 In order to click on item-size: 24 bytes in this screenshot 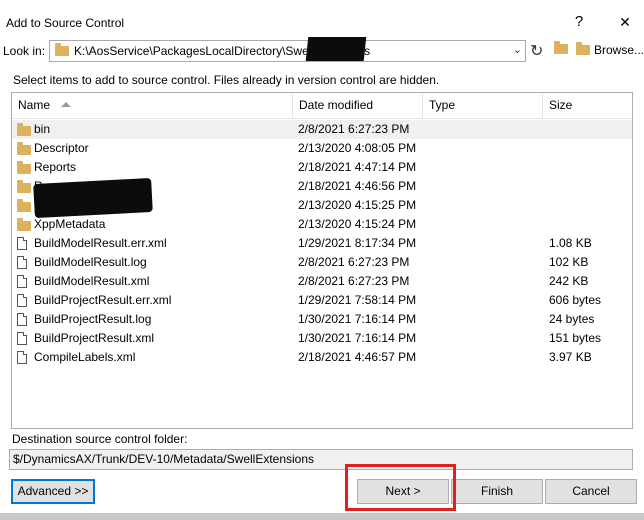, I will do `click(572, 319)`.